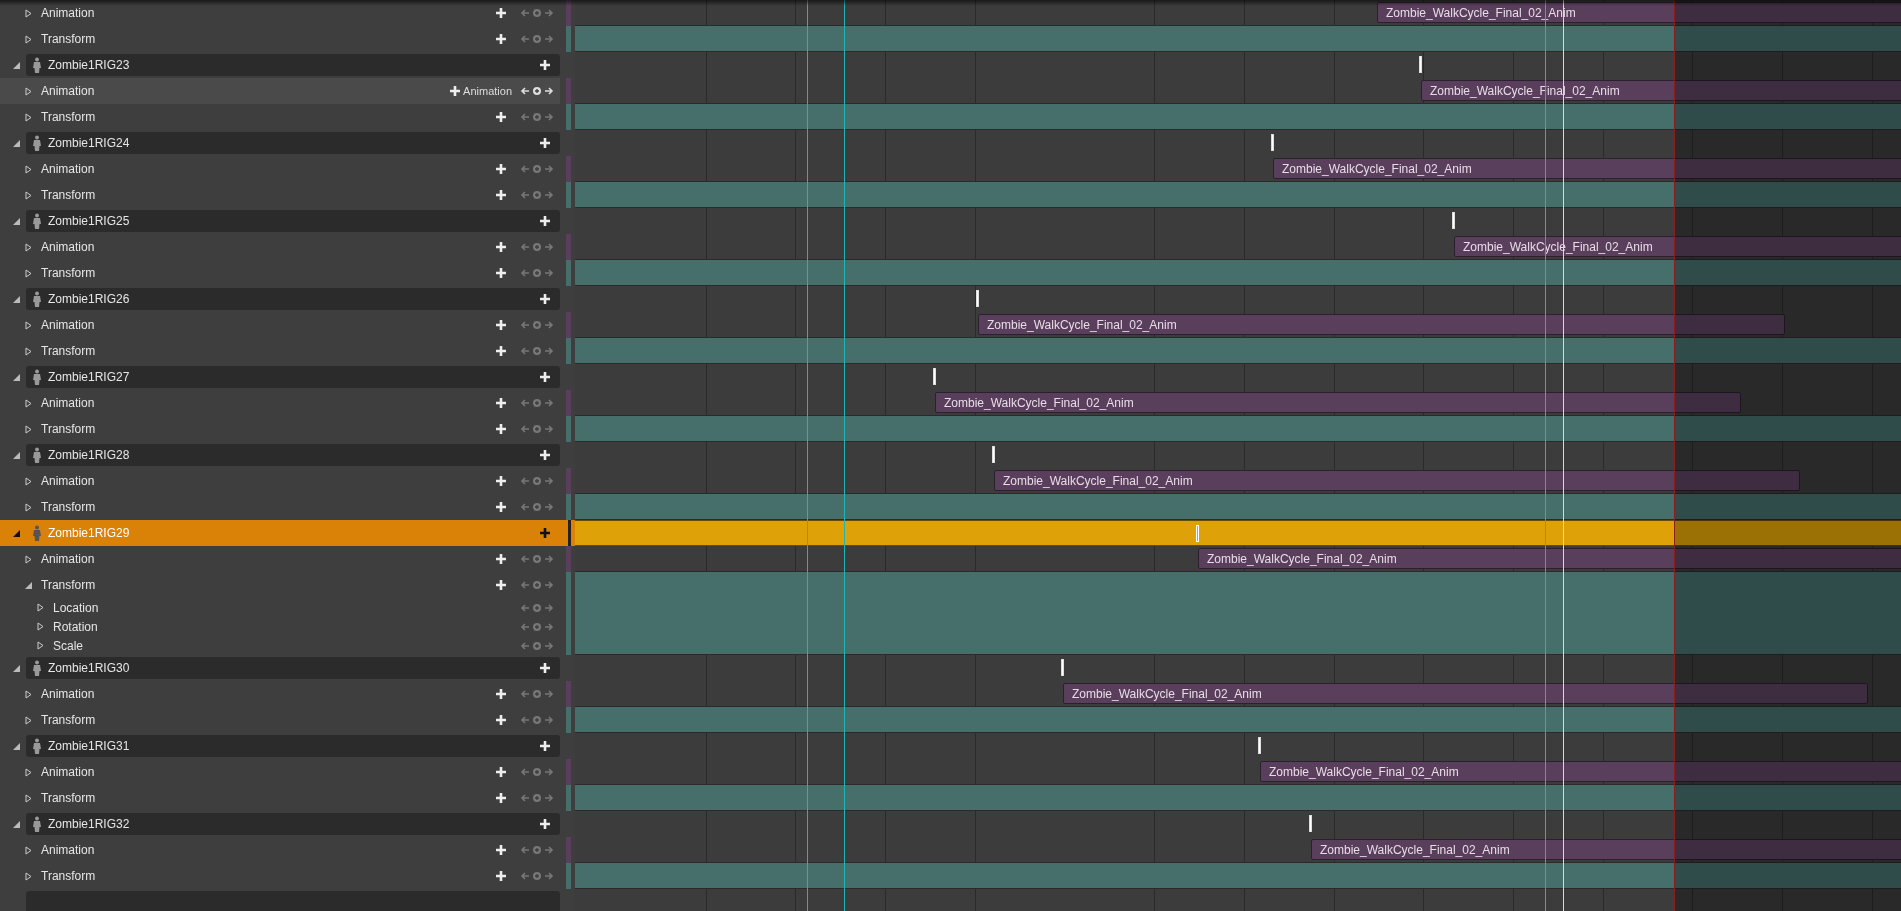 The image size is (1901, 911). Describe the element at coordinates (280, 91) in the screenshot. I see `track-row: Animation Animation` at that location.